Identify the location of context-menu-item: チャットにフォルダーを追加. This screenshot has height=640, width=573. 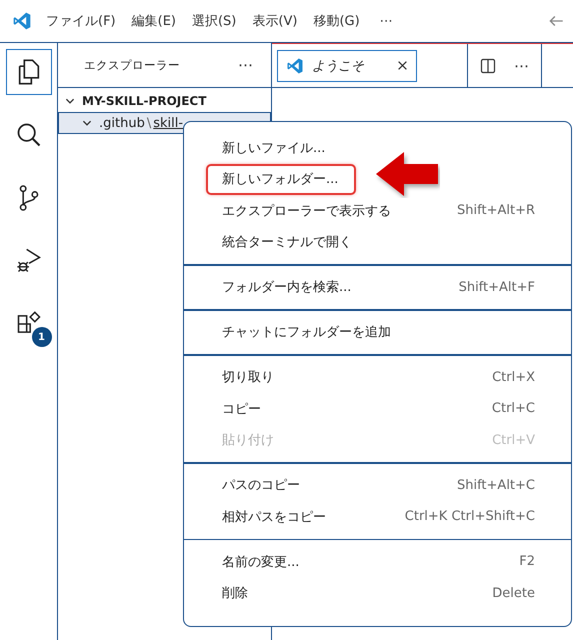
(370, 332).